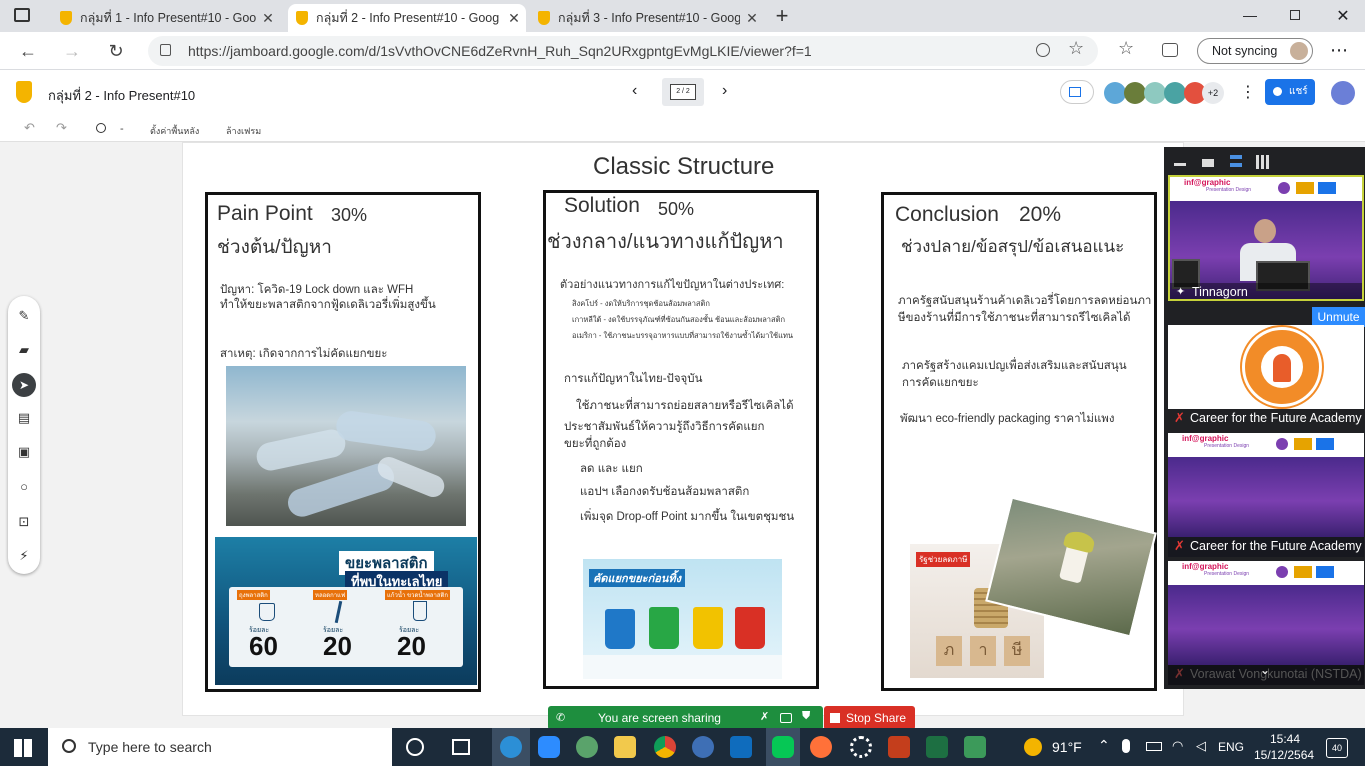 The image size is (1365, 766). I want to click on tax-block: ภ, so click(949, 651).